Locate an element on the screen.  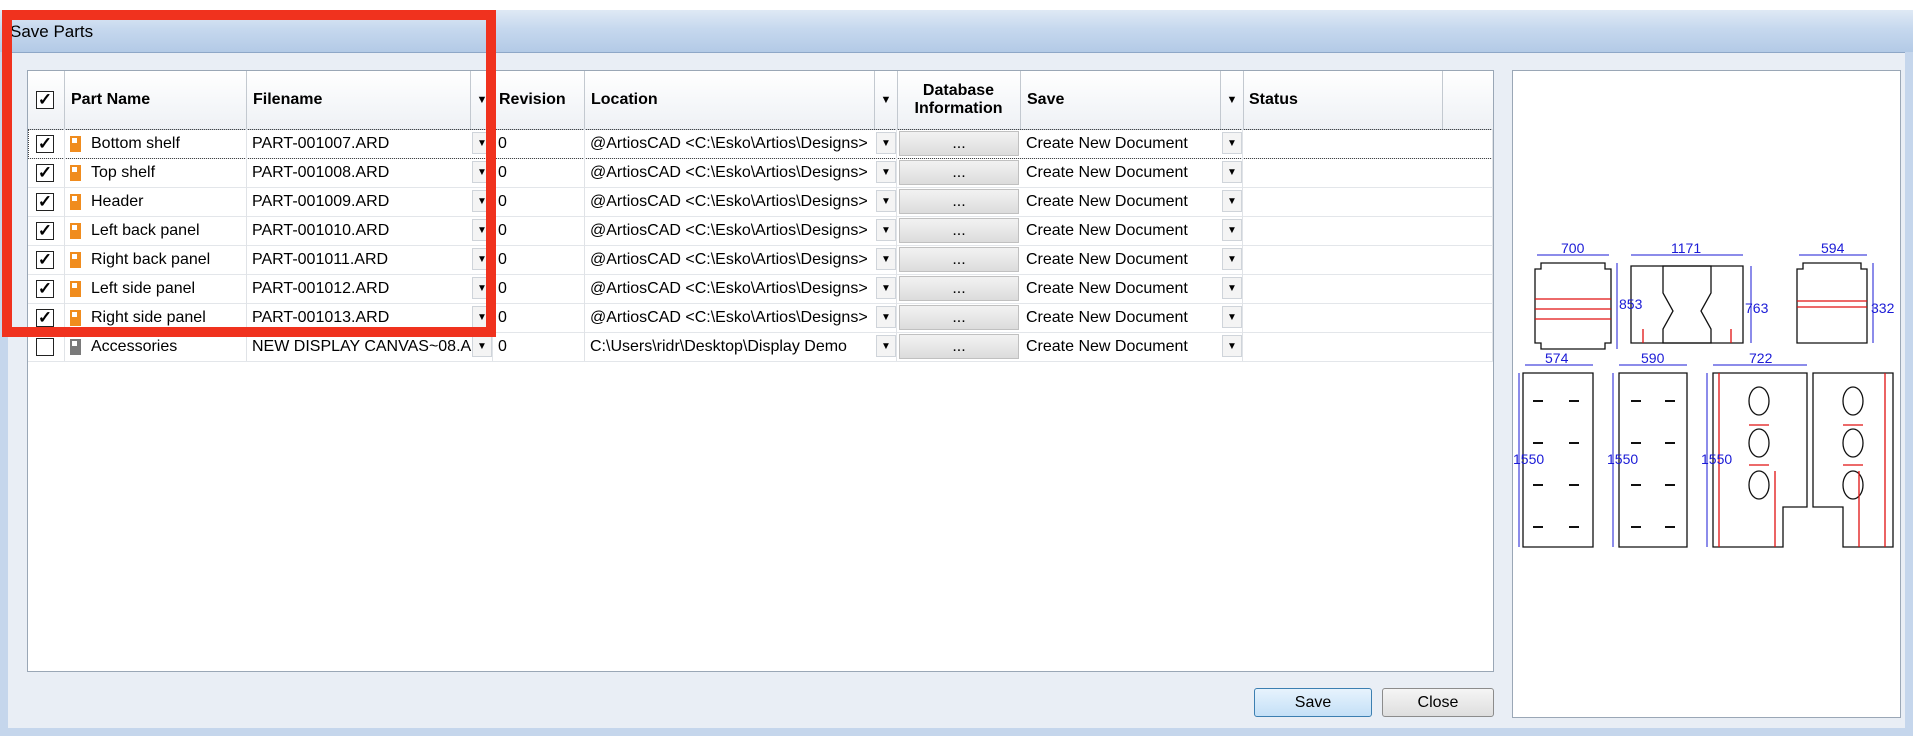
location-cell: C:\Users\ridr\Desktop\Display Demo is located at coordinates (741, 346).